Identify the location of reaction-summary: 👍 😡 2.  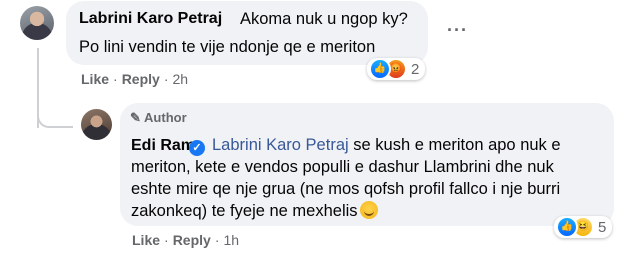
(396, 69).